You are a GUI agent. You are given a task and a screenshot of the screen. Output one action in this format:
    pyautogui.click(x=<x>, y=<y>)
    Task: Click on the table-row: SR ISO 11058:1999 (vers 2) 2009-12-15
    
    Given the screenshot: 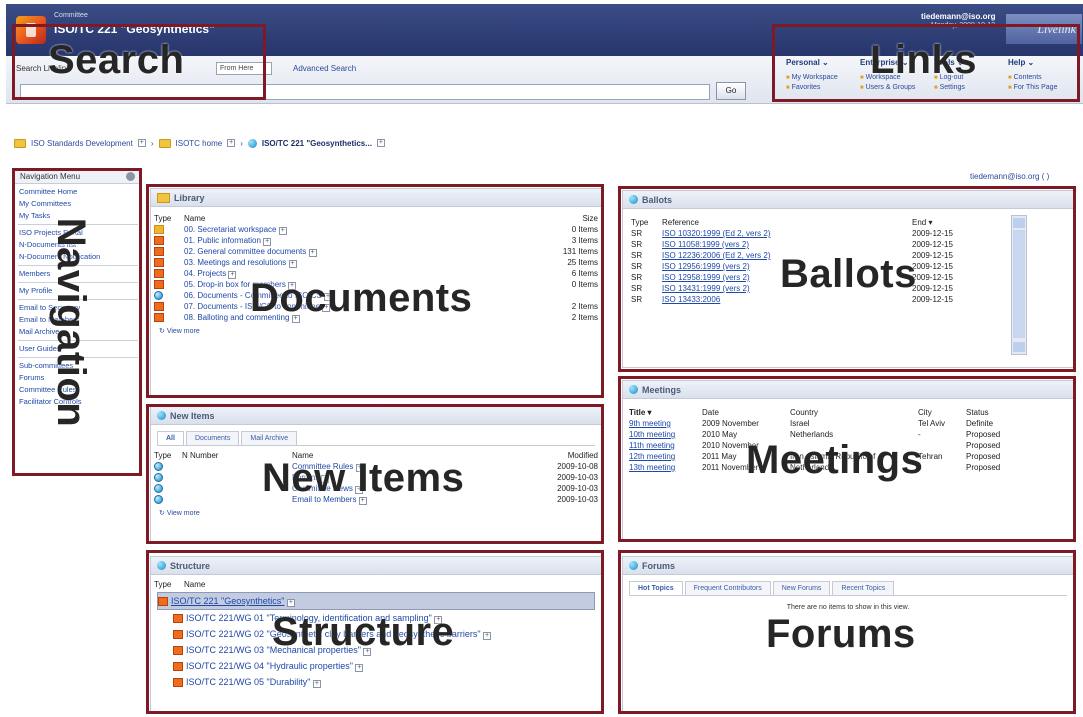 What is the action you would take?
    pyautogui.click(x=813, y=244)
    